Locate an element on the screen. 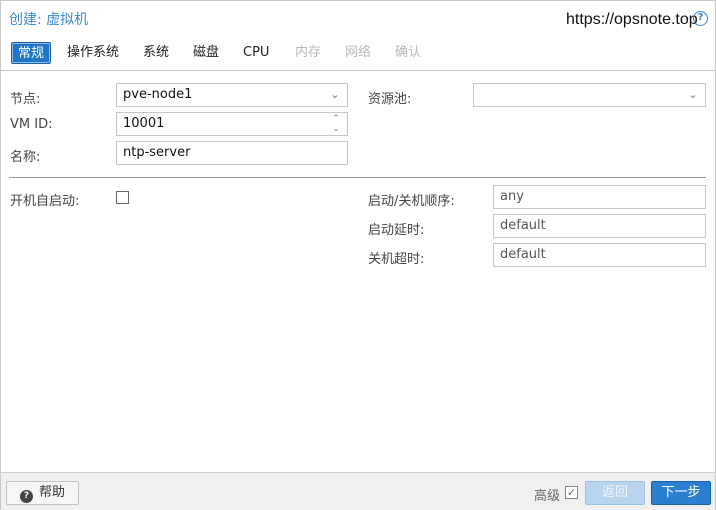 This screenshot has width=716, height=510. question-icon: ? is located at coordinates (26, 496).